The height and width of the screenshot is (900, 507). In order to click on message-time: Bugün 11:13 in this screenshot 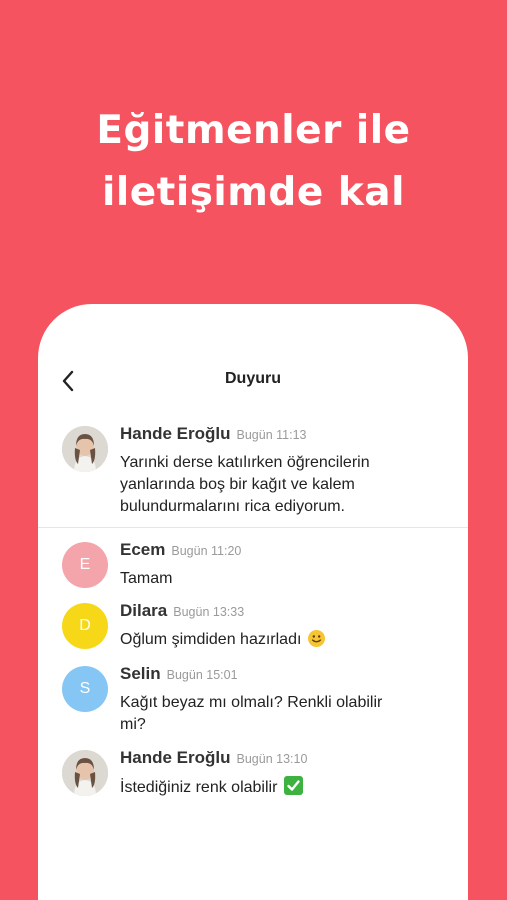, I will do `click(271, 435)`.